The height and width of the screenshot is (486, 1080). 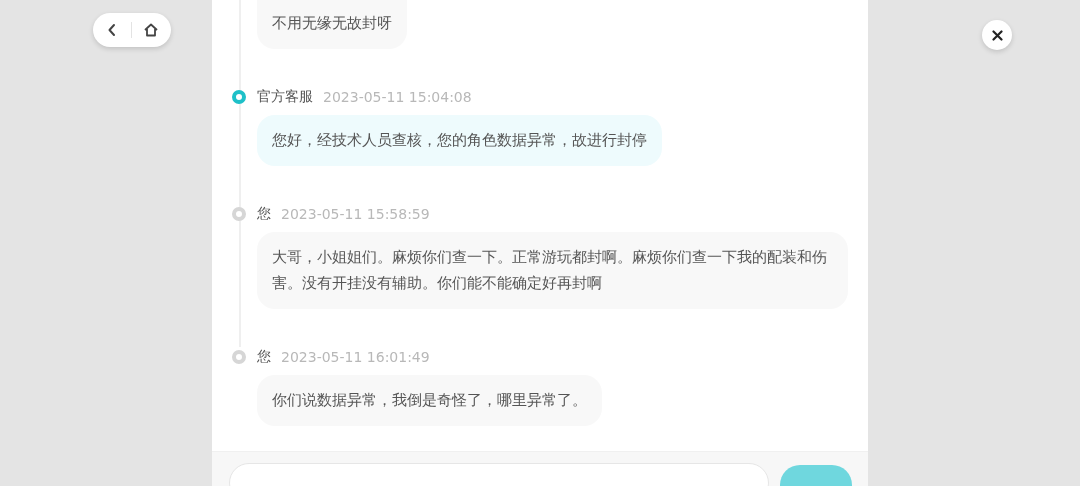 What do you see at coordinates (552, 270) in the screenshot?
I see `message-bubble: 大哥，小姐姐们。麻烦你们查一下。正常游玩都封啊。麻烦你们查一下我的配装和伤害。没有开挂没有辅助。你们能不能确定好再封啊` at bounding box center [552, 270].